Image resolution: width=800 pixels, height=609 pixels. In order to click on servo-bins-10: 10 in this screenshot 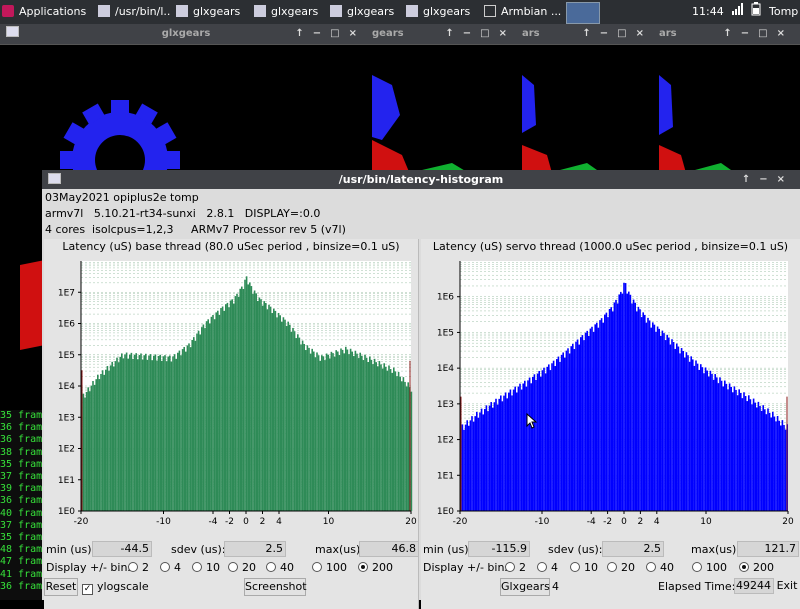, I will do `click(584, 567)`.